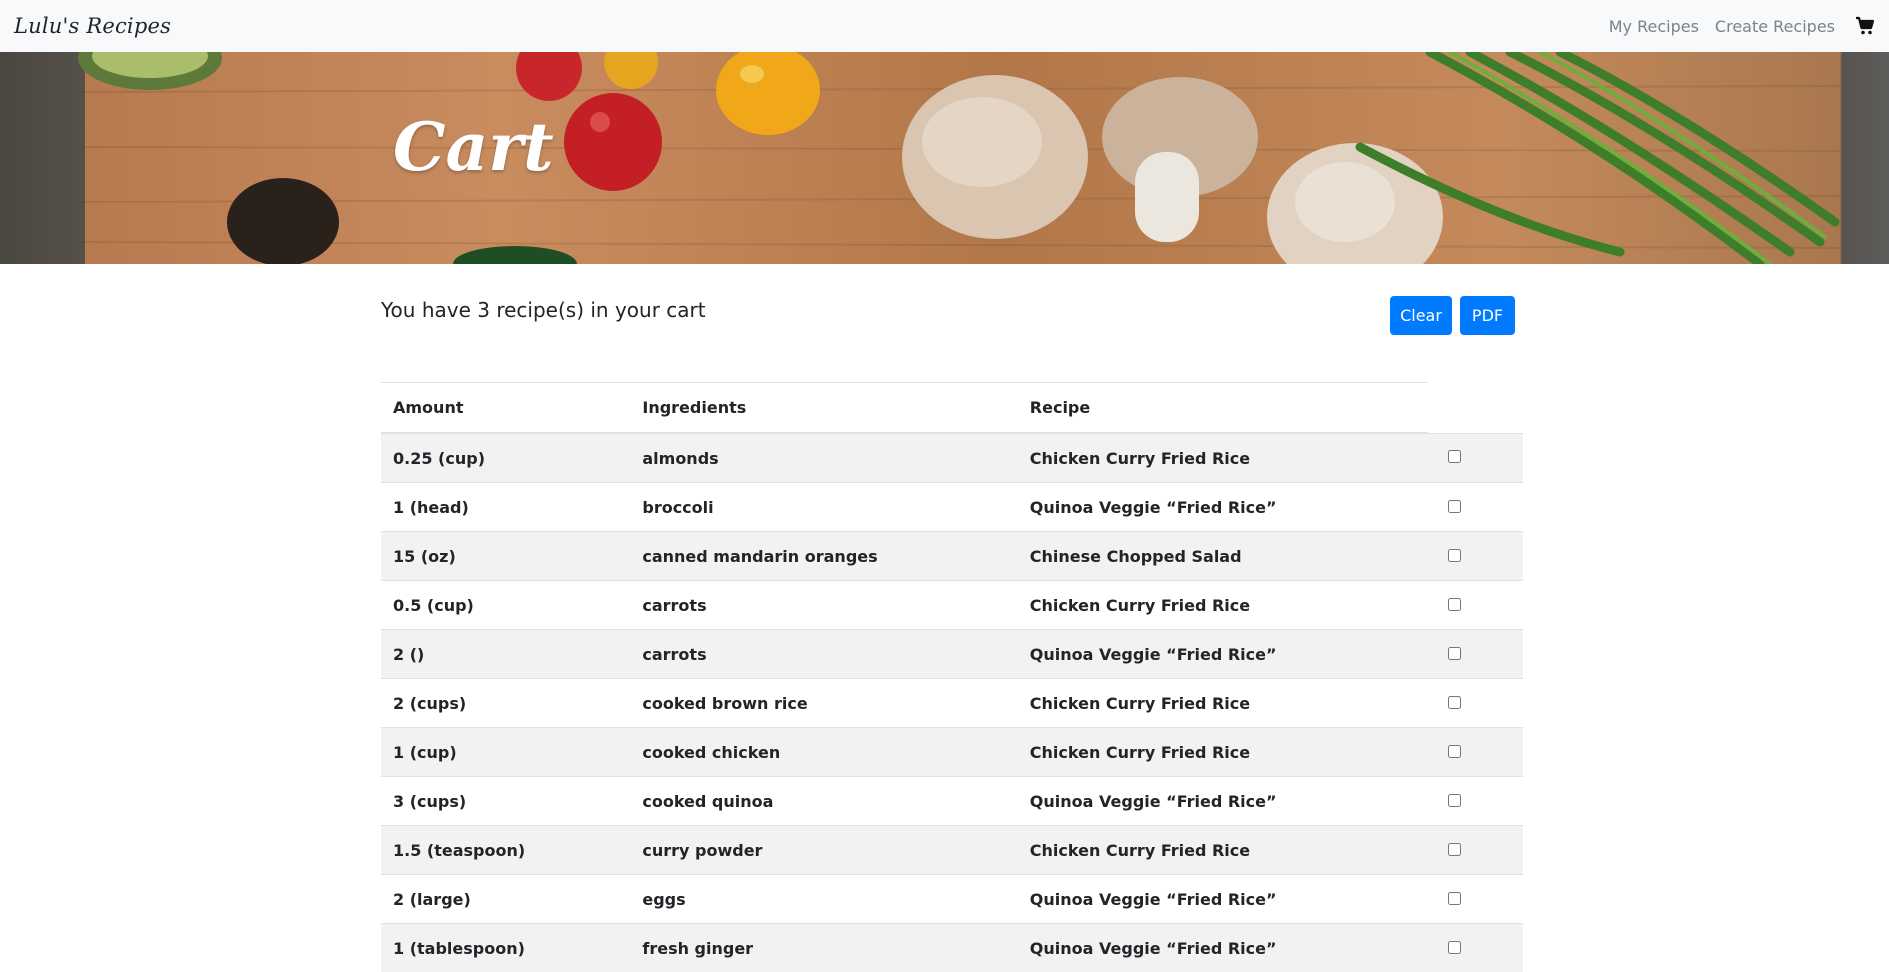 This screenshot has width=1889, height=972. What do you see at coordinates (505, 703) in the screenshot?
I see `amount-cell: 2 (cups)` at bounding box center [505, 703].